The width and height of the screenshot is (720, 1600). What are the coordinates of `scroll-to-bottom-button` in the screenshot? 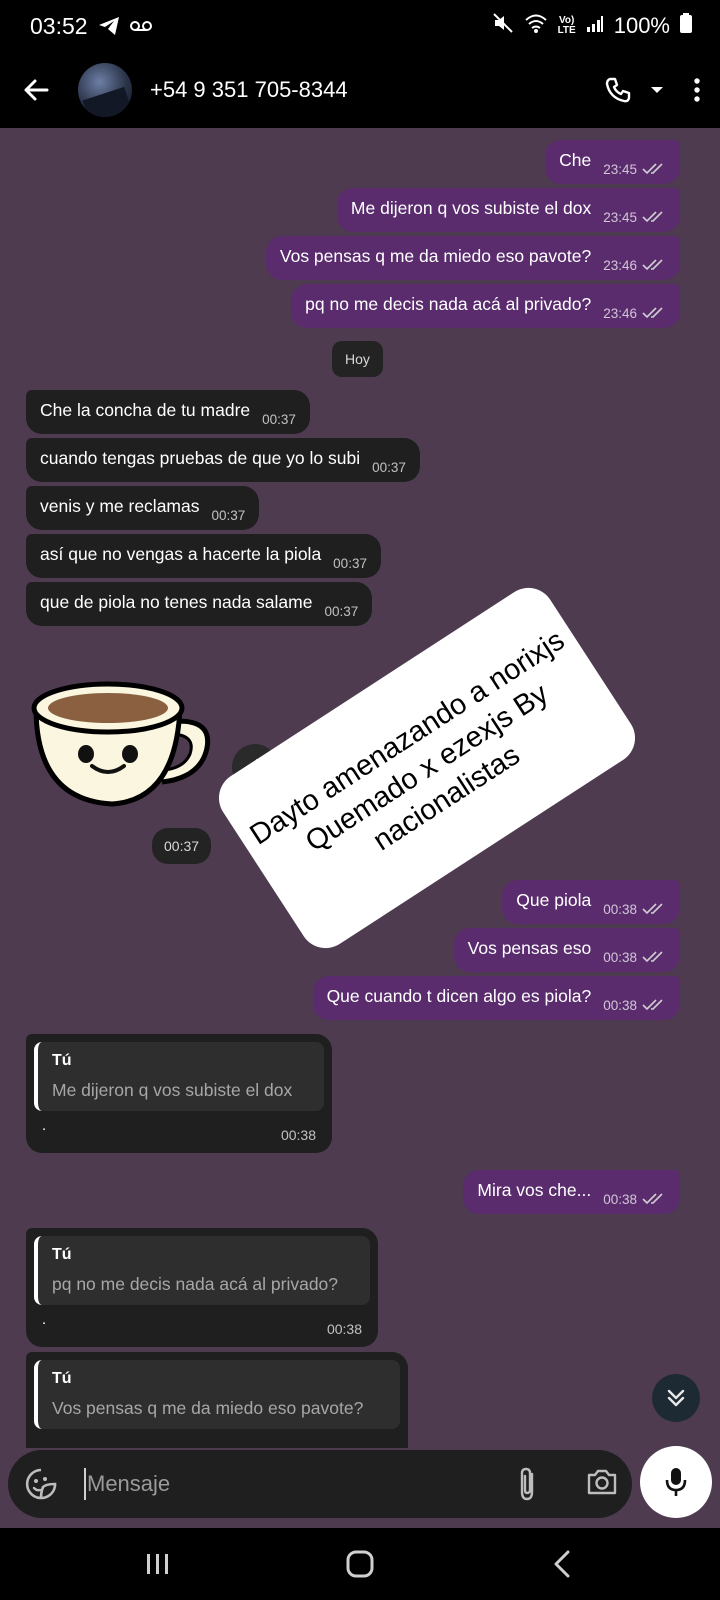 It's located at (676, 1398).